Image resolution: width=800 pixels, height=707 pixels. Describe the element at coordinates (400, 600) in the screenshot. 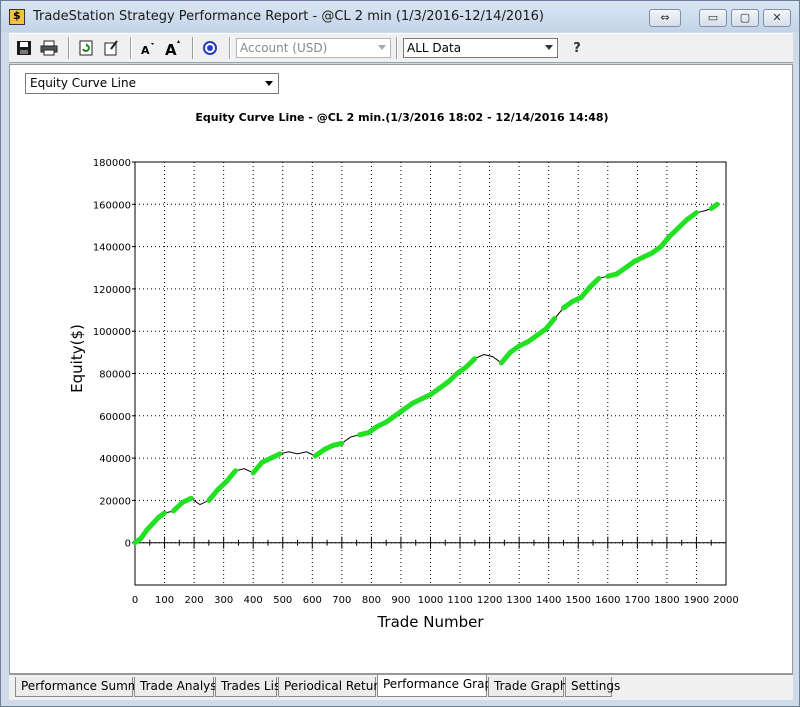

I see `x-tick-label: 900` at that location.